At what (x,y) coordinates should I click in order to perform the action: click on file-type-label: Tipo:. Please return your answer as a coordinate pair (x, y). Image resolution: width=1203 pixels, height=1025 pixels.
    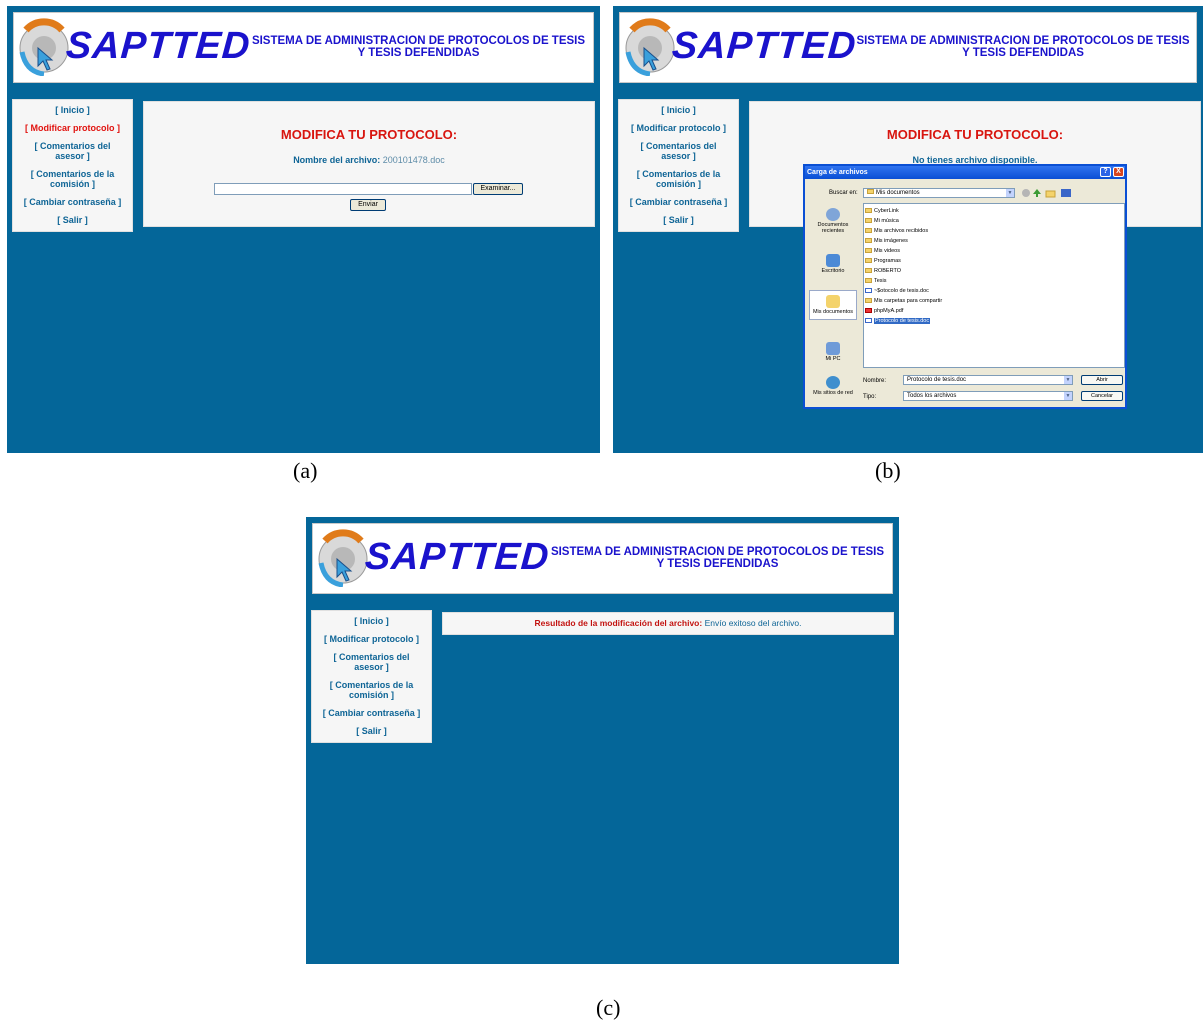
    Looking at the image, I should click on (870, 397).